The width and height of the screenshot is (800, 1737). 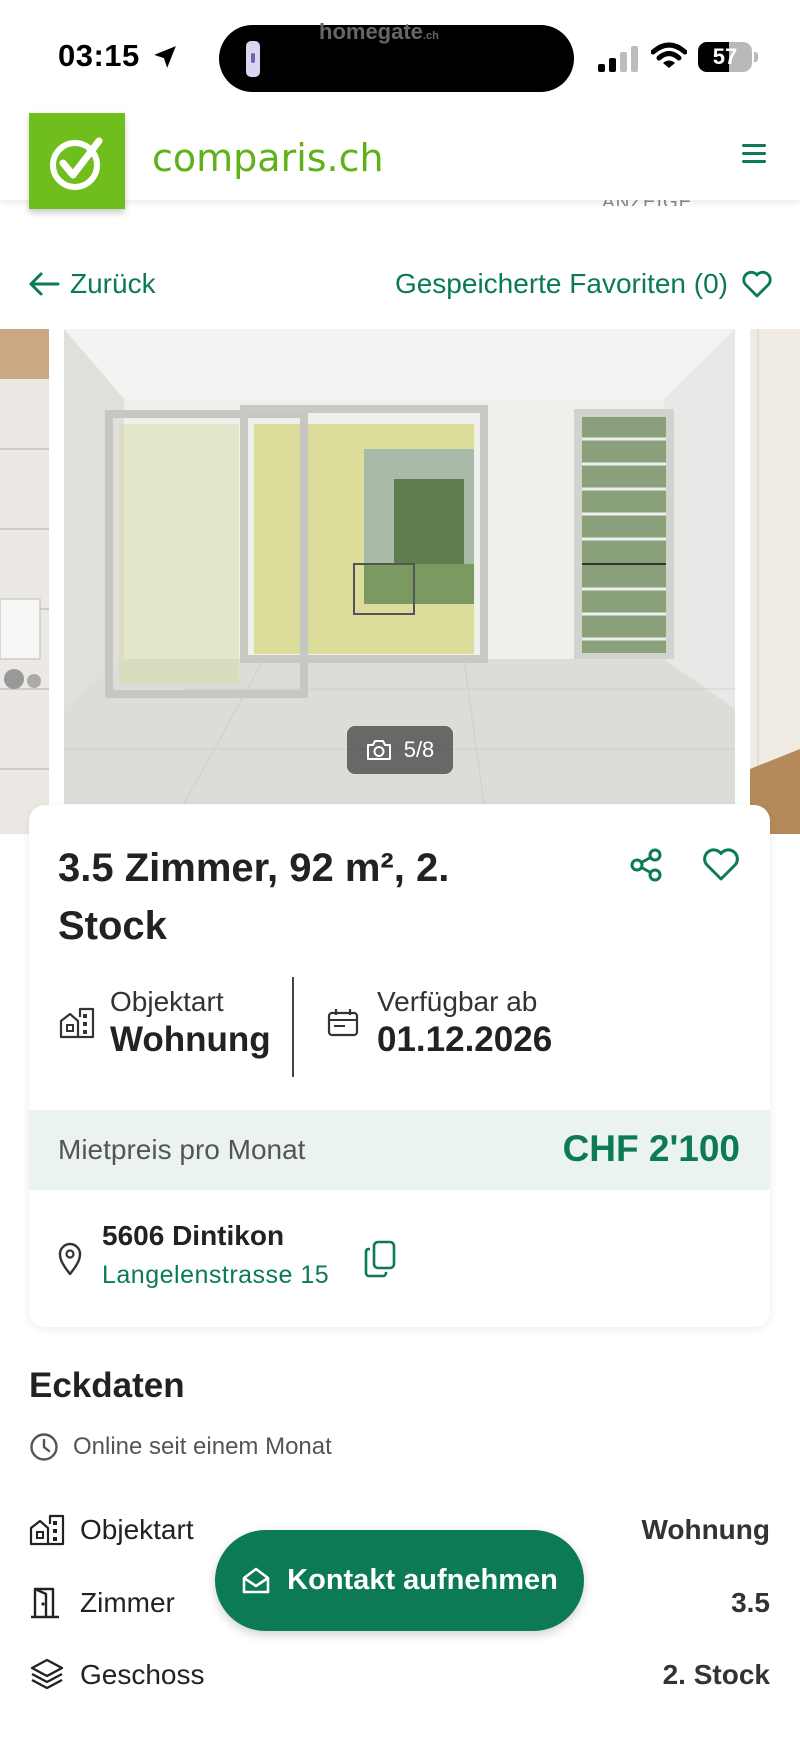 What do you see at coordinates (618, 59) in the screenshot?
I see `cellular-signal-icon` at bounding box center [618, 59].